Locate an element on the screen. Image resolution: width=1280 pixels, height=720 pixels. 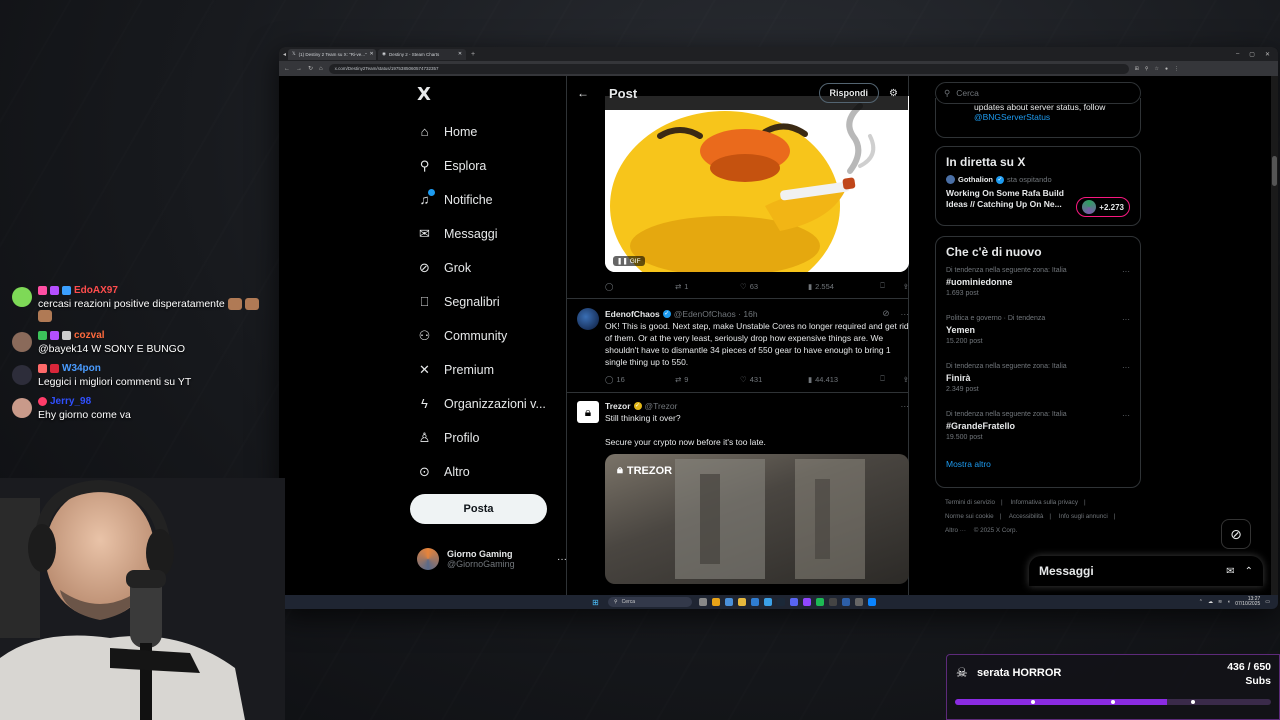
account-switcher: Giorno Gaming @GiornoGaming ··· is located at coordinates (492, 559).